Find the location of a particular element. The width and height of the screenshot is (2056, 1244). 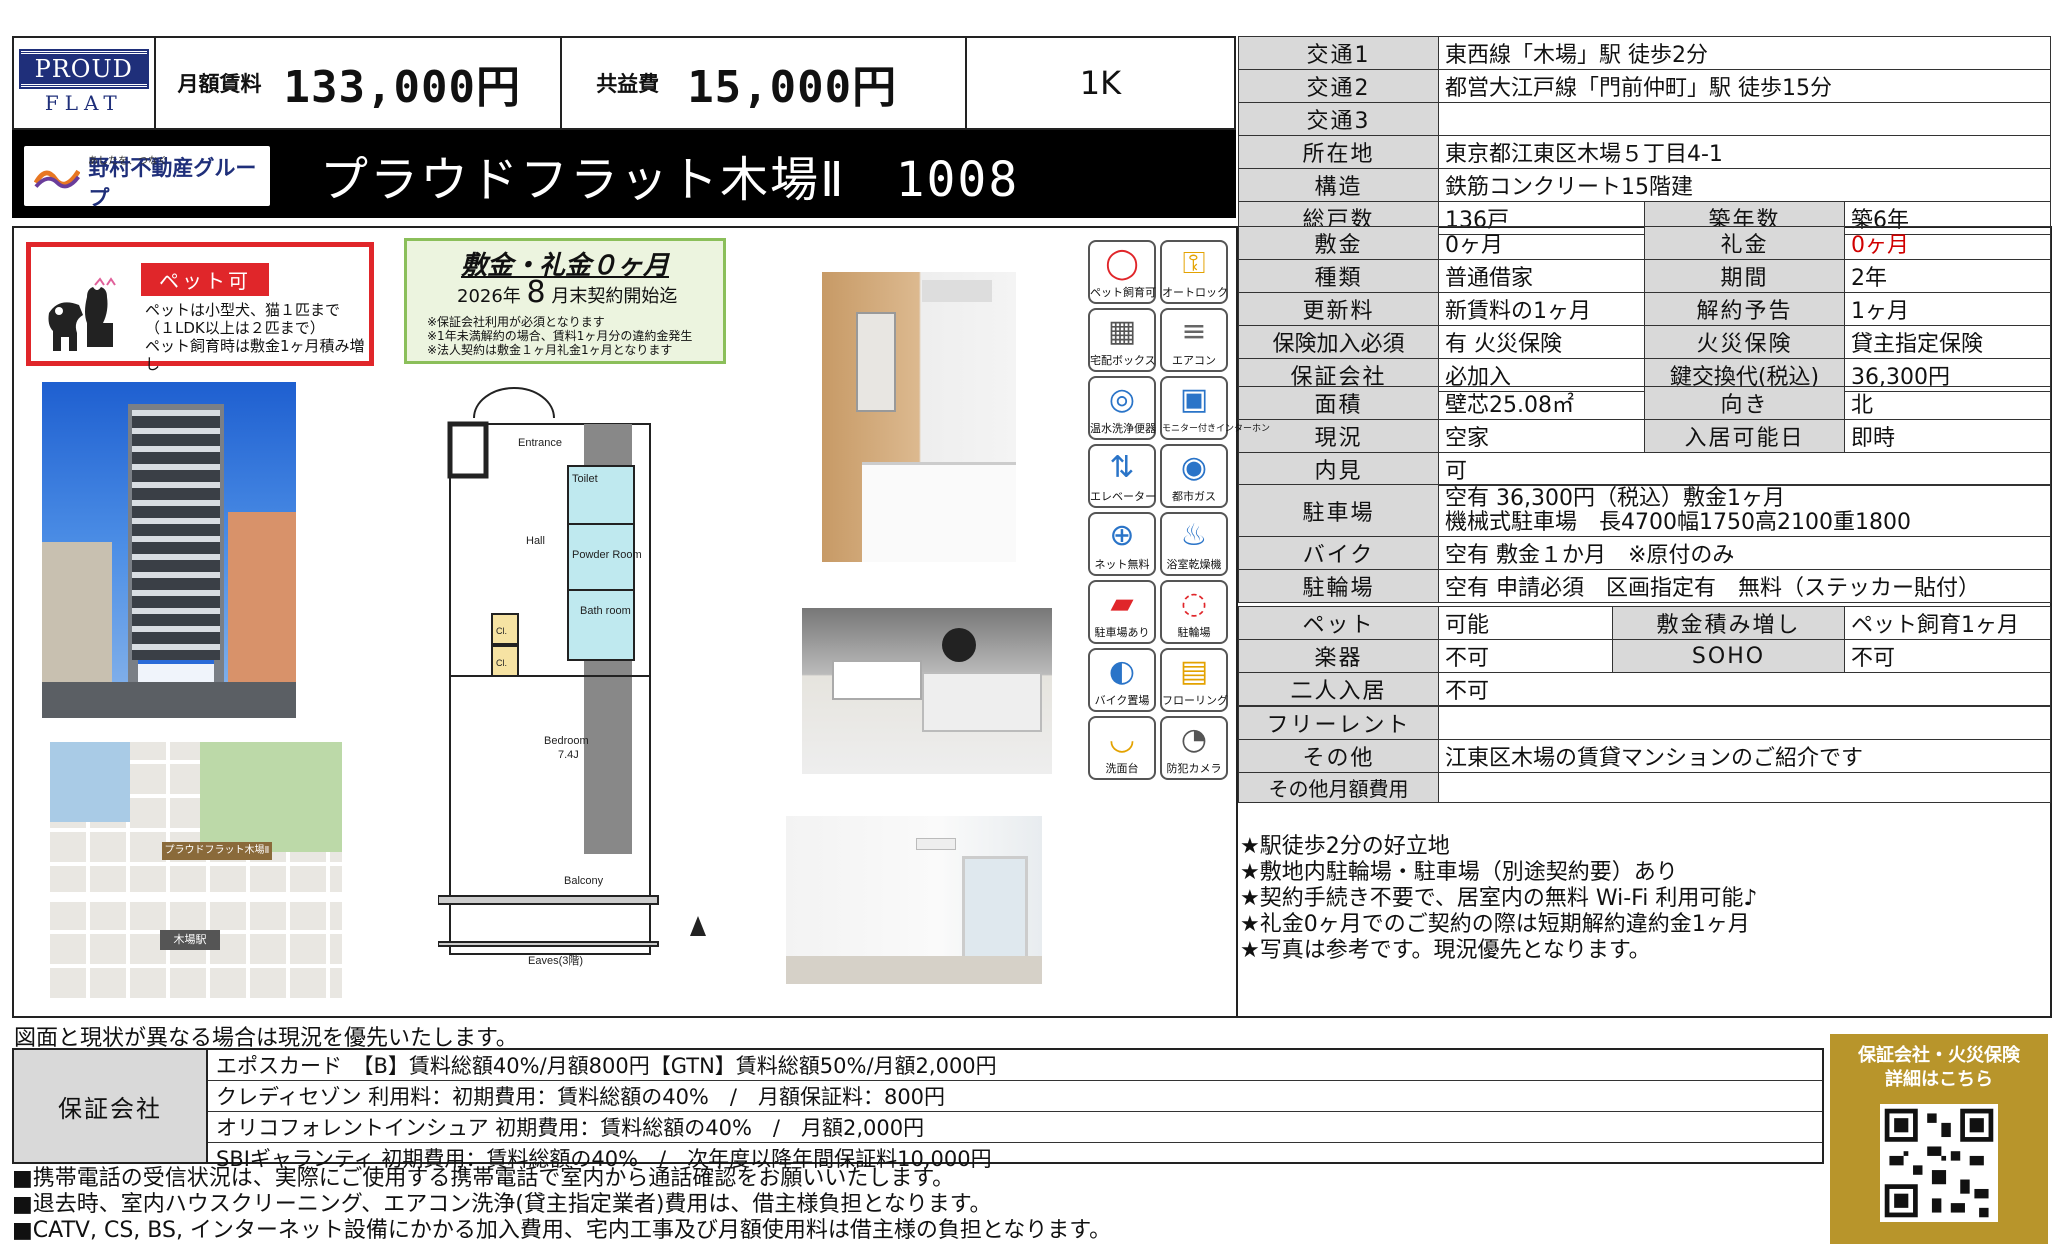

amenity-icon: ◡ 洗面台 is located at coordinates (1122, 748).